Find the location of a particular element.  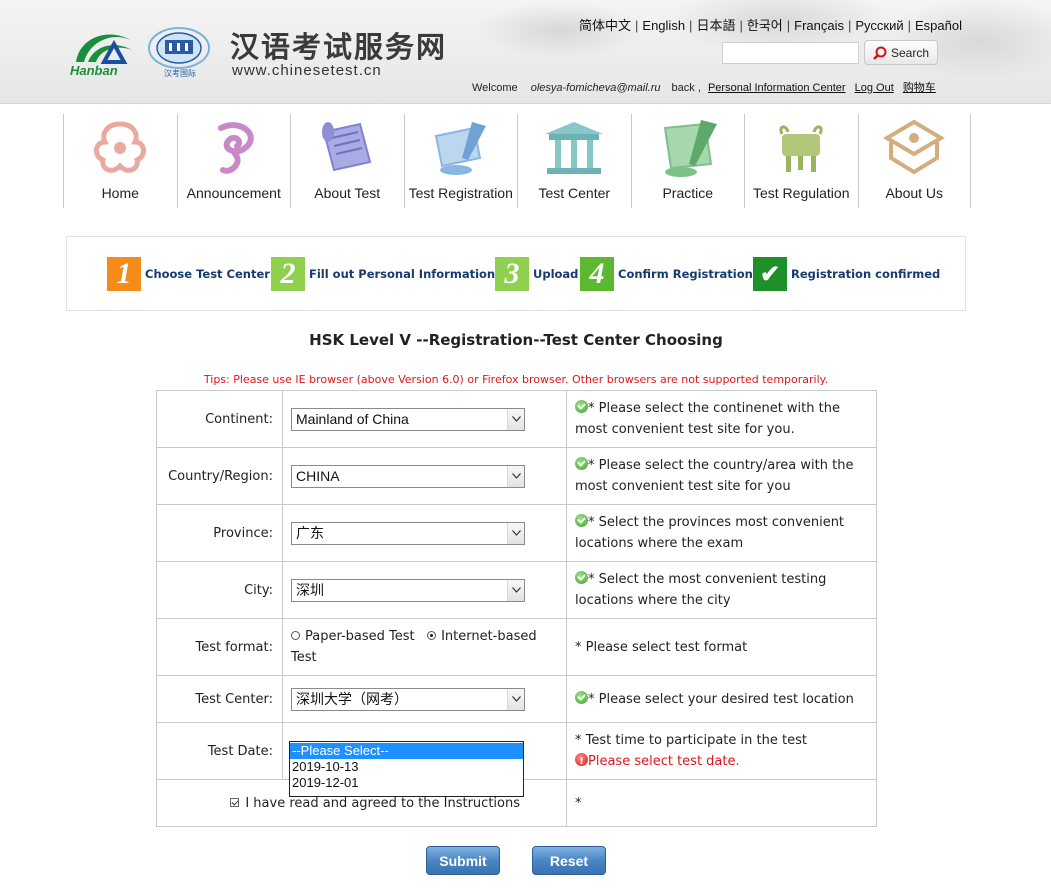

test-date-listbox: --Please Select-- 2019-10-13 2019-12-01 is located at coordinates (406, 769).